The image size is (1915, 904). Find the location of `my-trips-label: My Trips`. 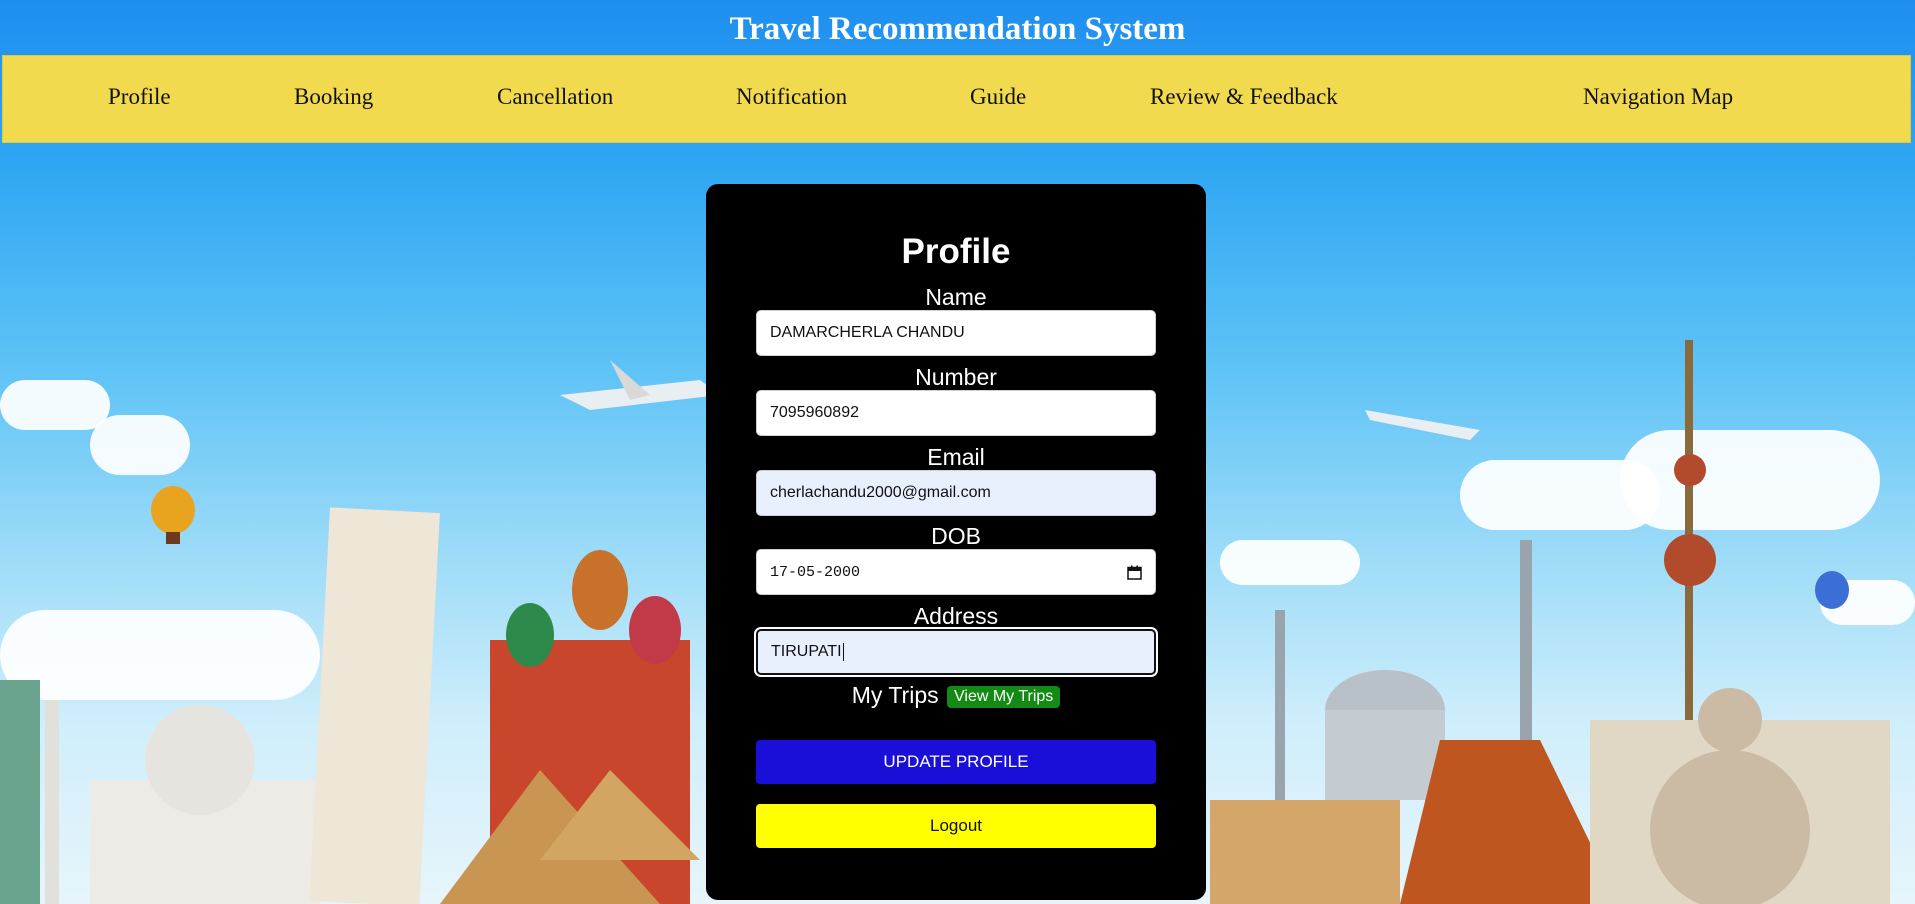

my-trips-label: My Trips is located at coordinates (895, 695).